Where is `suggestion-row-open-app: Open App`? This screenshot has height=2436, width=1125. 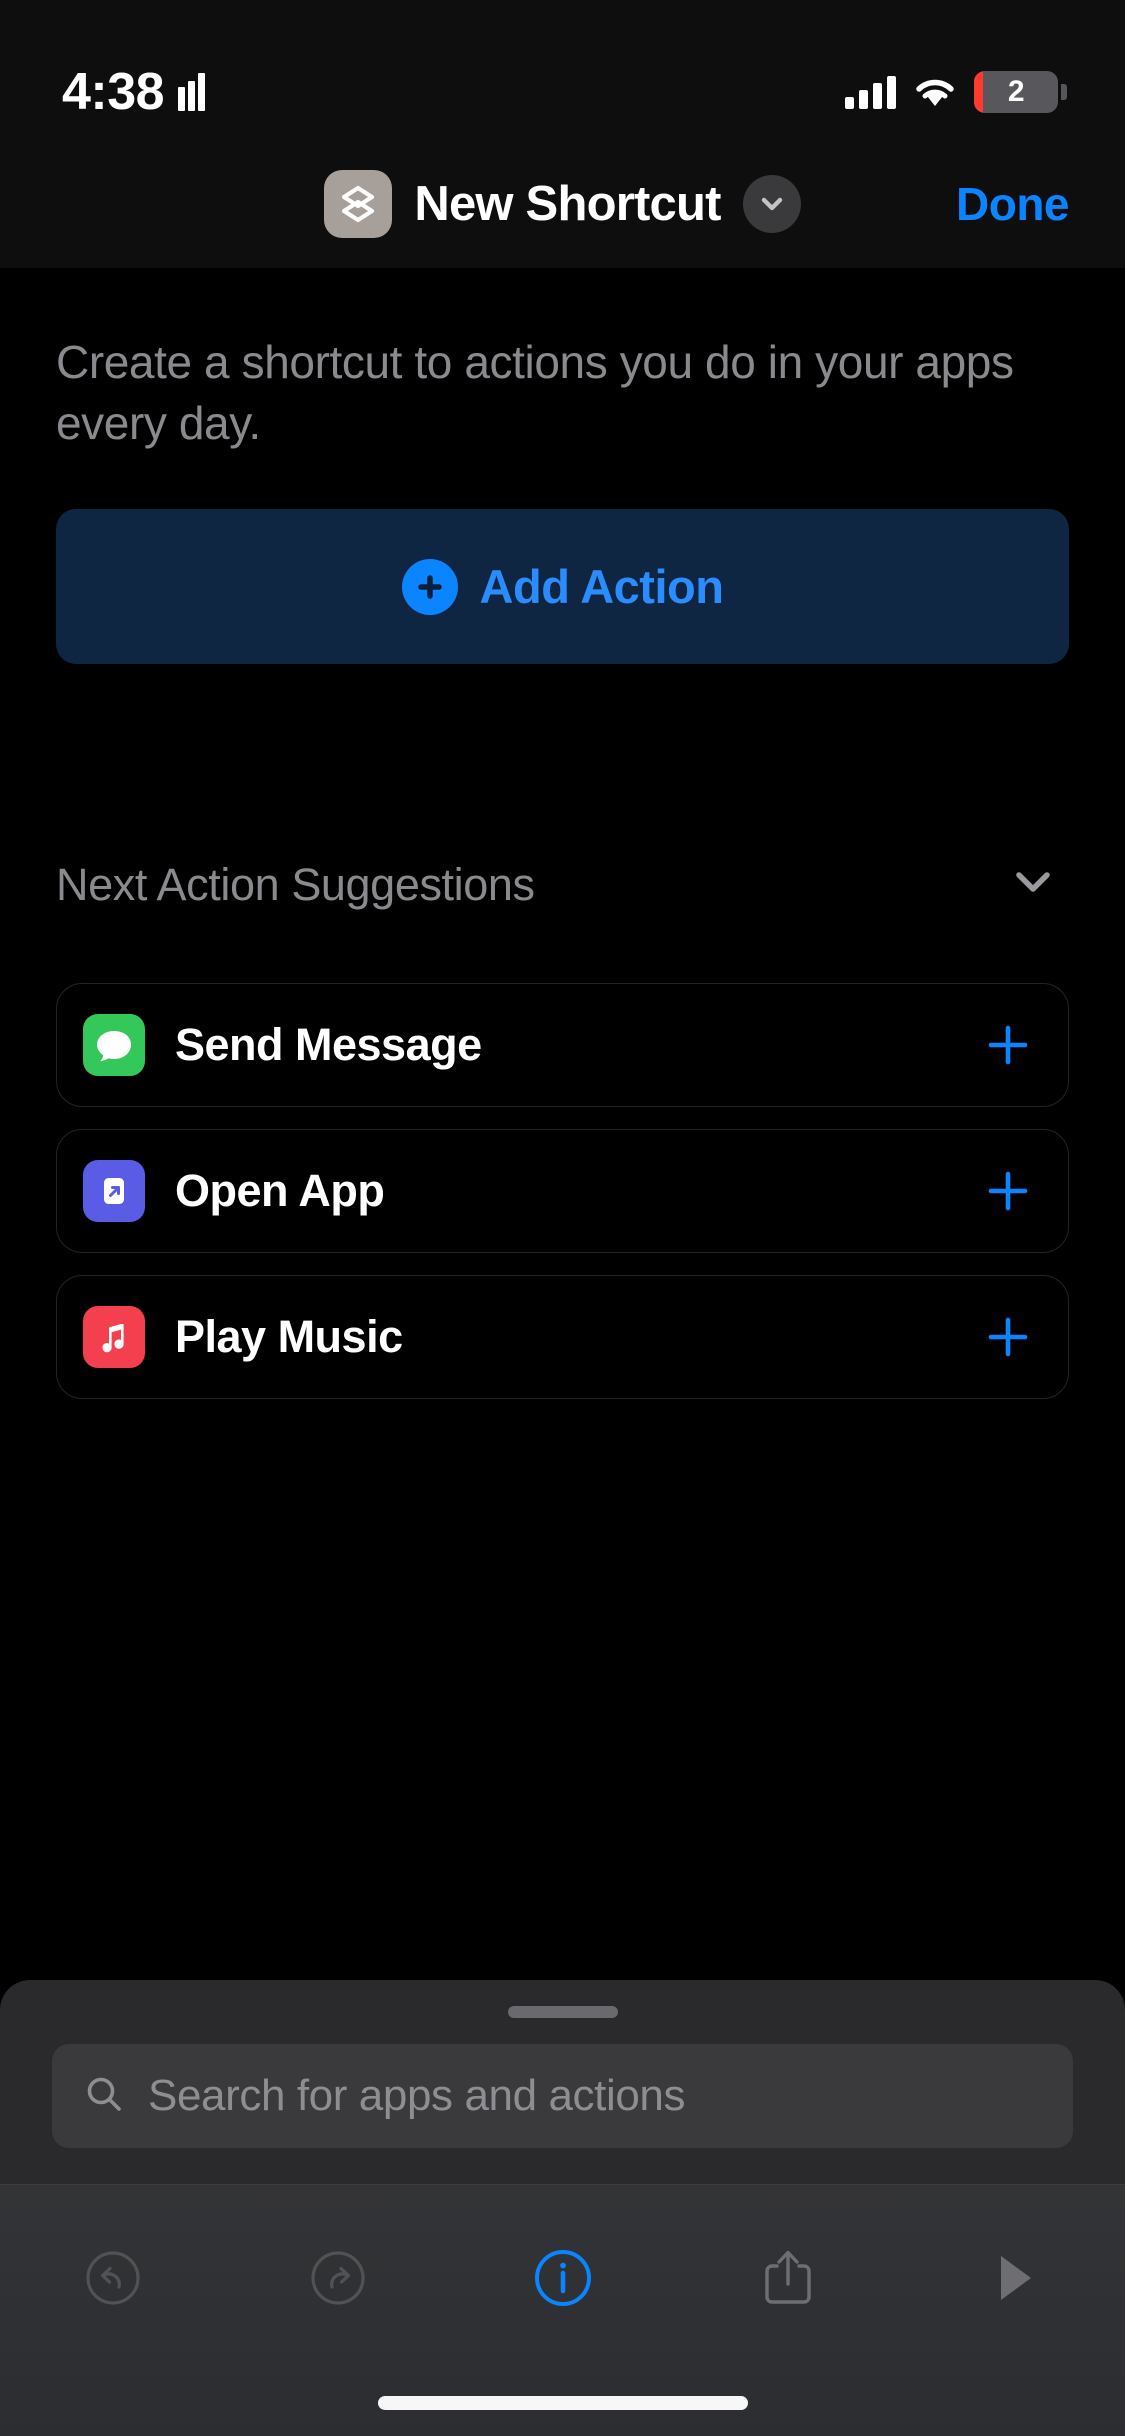
suggestion-row-open-app: Open App is located at coordinates (562, 1191).